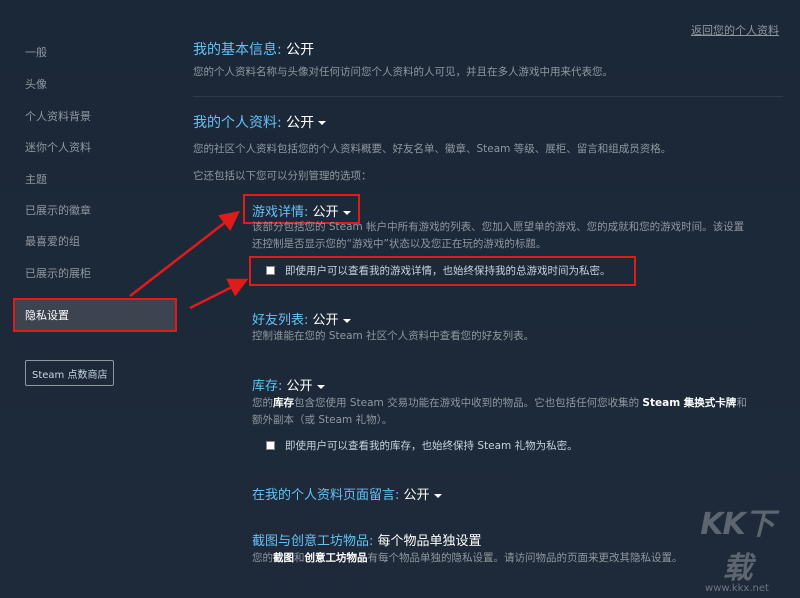  Describe the element at coordinates (322, 420) in the screenshot. I see `inventory-desc-line2: 额外副本（或 Steam 礼物）。` at that location.